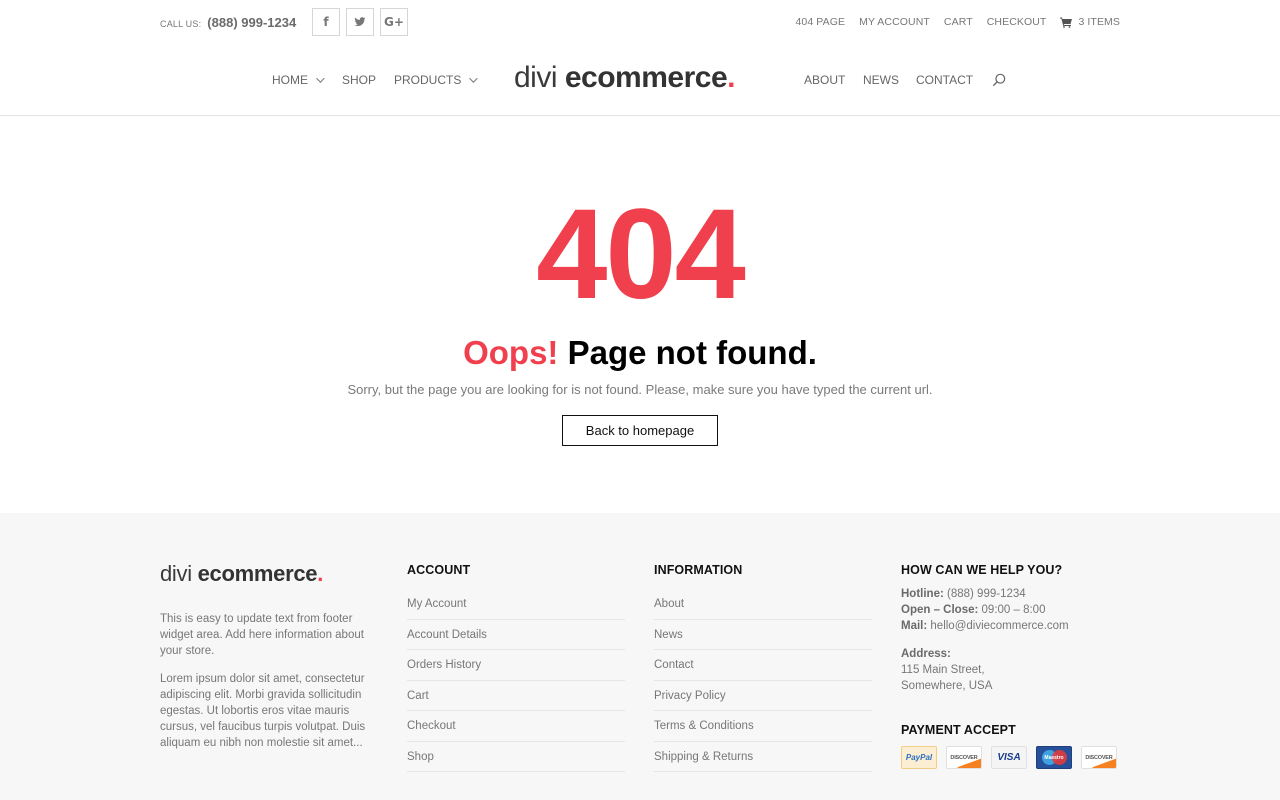  What do you see at coordinates (516, 604) in the screenshot?
I see `footer-link-my-account: My Account` at bounding box center [516, 604].